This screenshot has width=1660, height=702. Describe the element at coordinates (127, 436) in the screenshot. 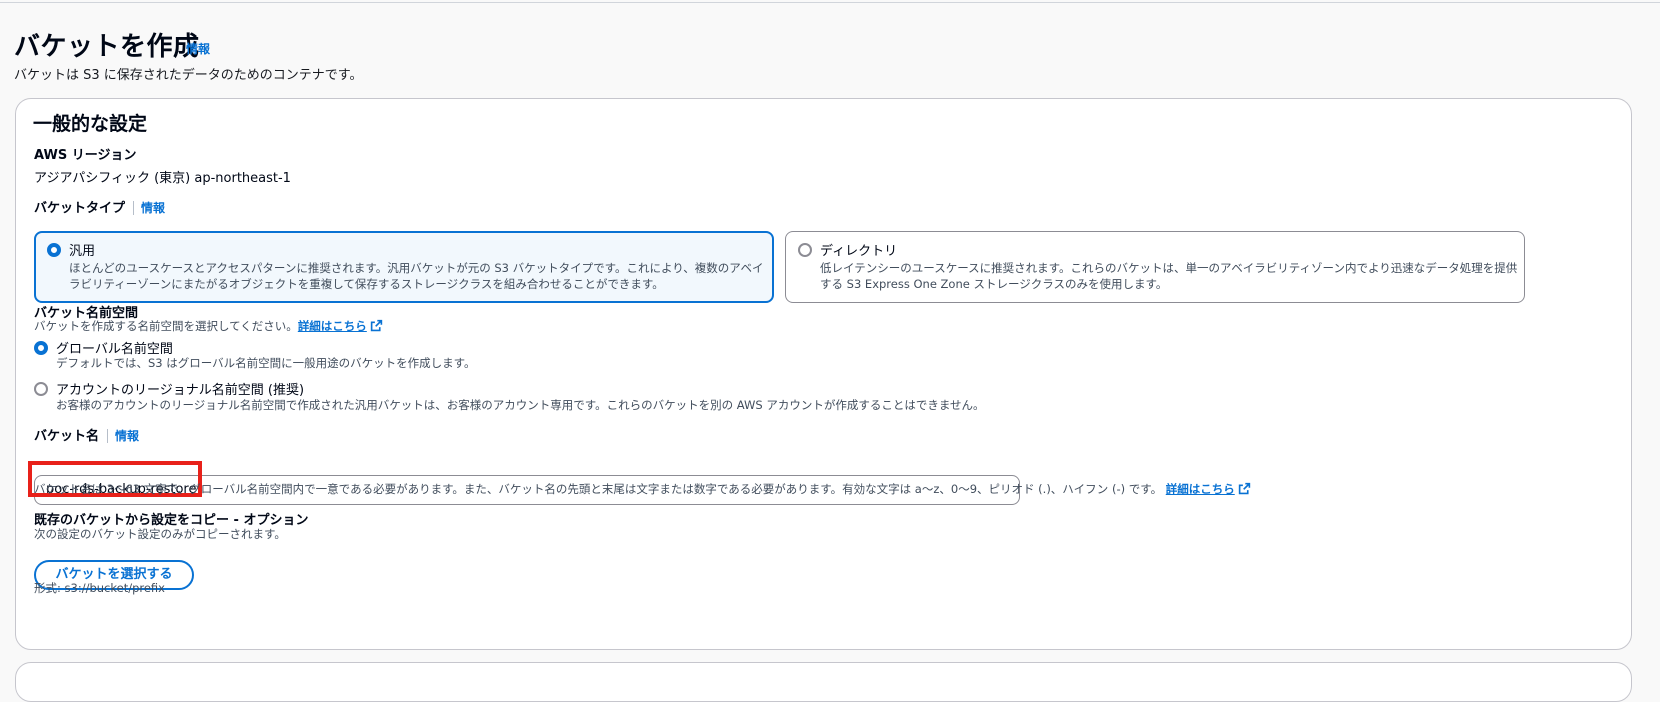

I see `bucket-name-info-link: 情報` at that location.